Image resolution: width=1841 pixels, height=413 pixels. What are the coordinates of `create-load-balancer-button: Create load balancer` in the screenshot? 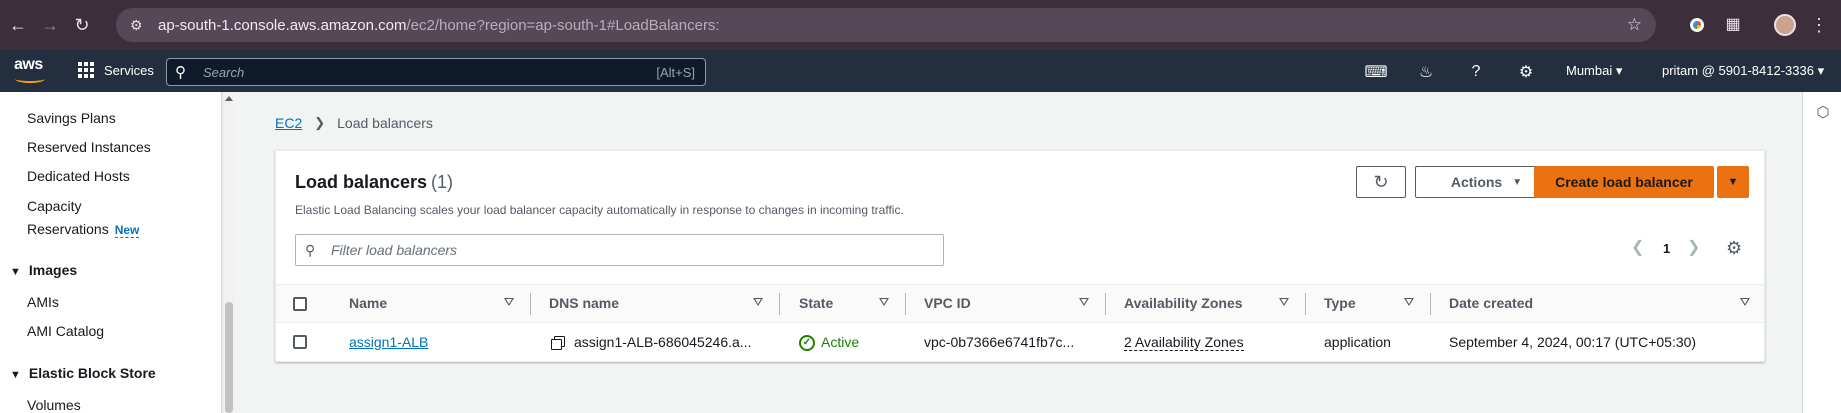 It's located at (1624, 182).